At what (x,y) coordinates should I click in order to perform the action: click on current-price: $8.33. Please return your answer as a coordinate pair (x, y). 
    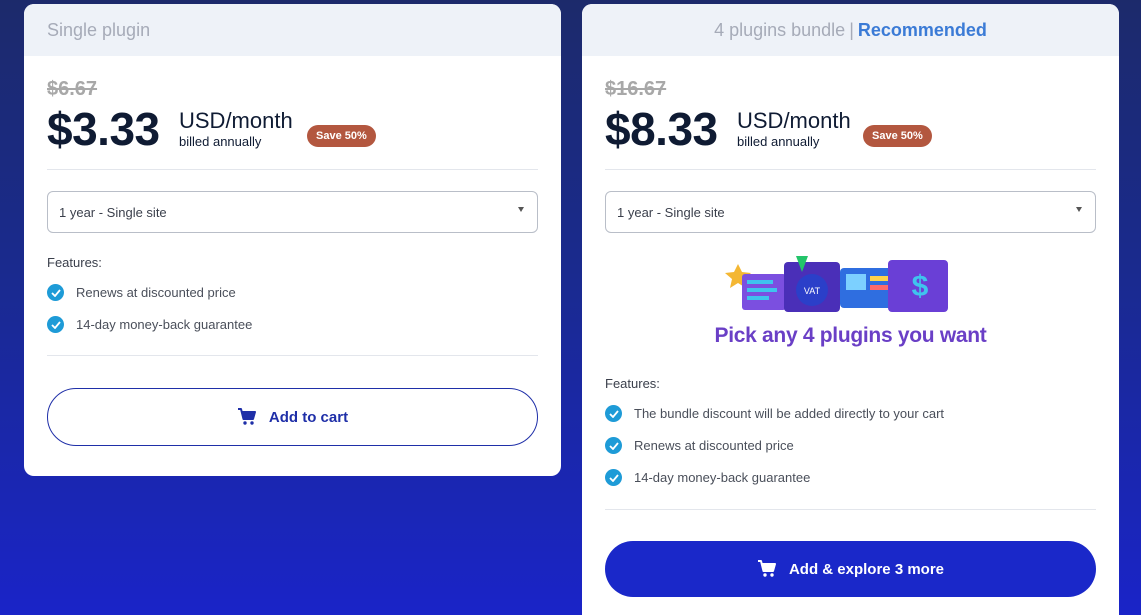
    Looking at the image, I should click on (661, 129).